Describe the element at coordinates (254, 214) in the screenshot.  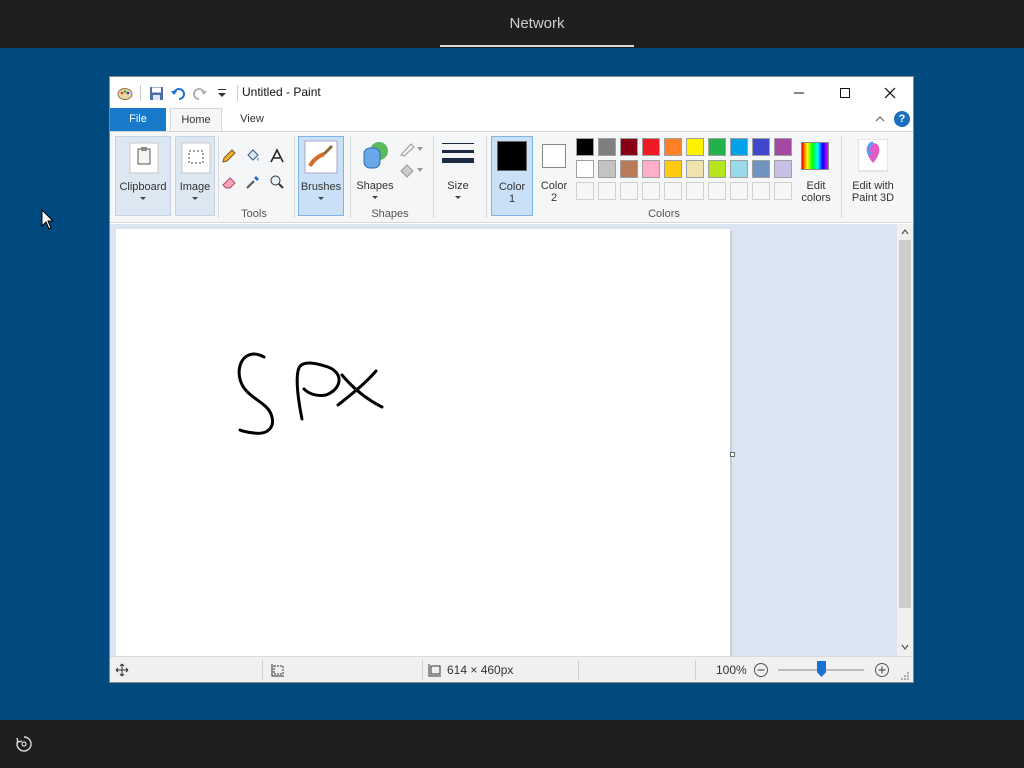
I see `tools-group-label: Tools` at that location.